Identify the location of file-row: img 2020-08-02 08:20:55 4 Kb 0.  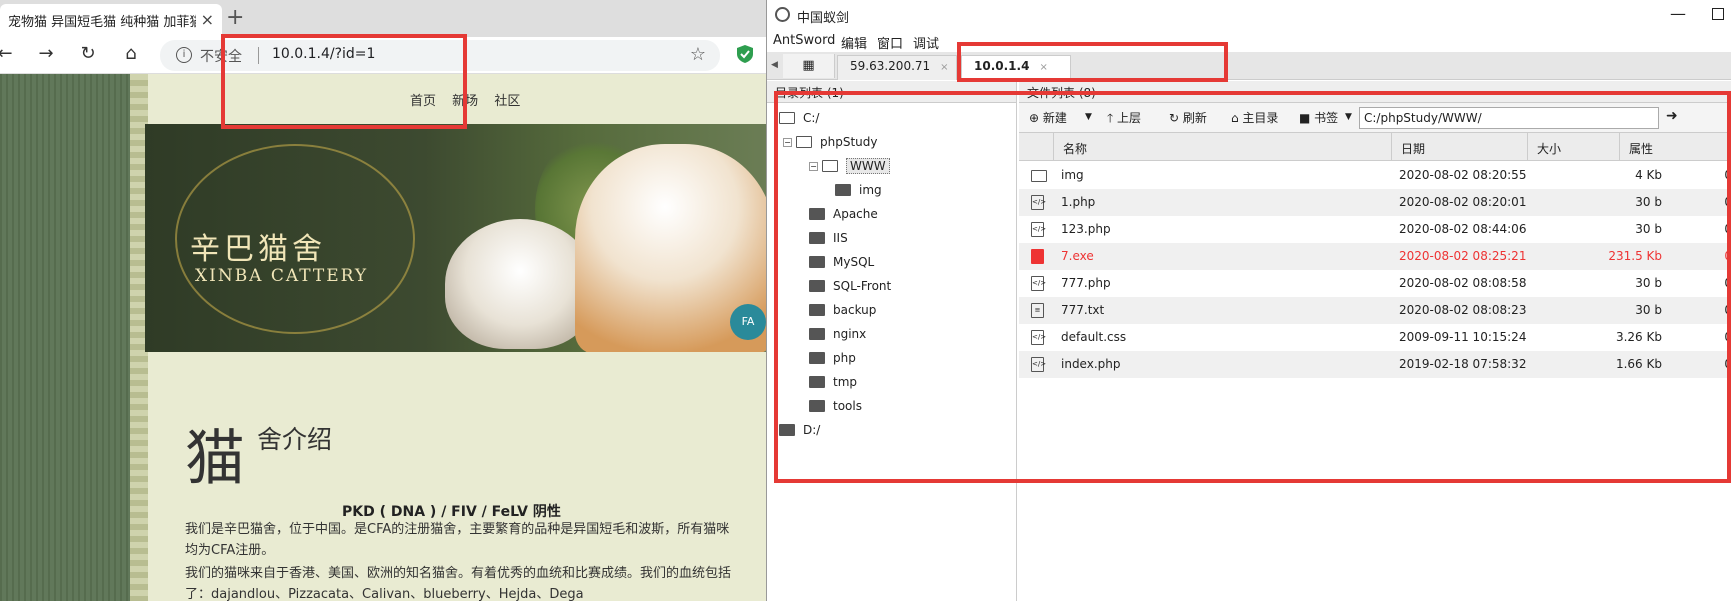
(1375, 175).